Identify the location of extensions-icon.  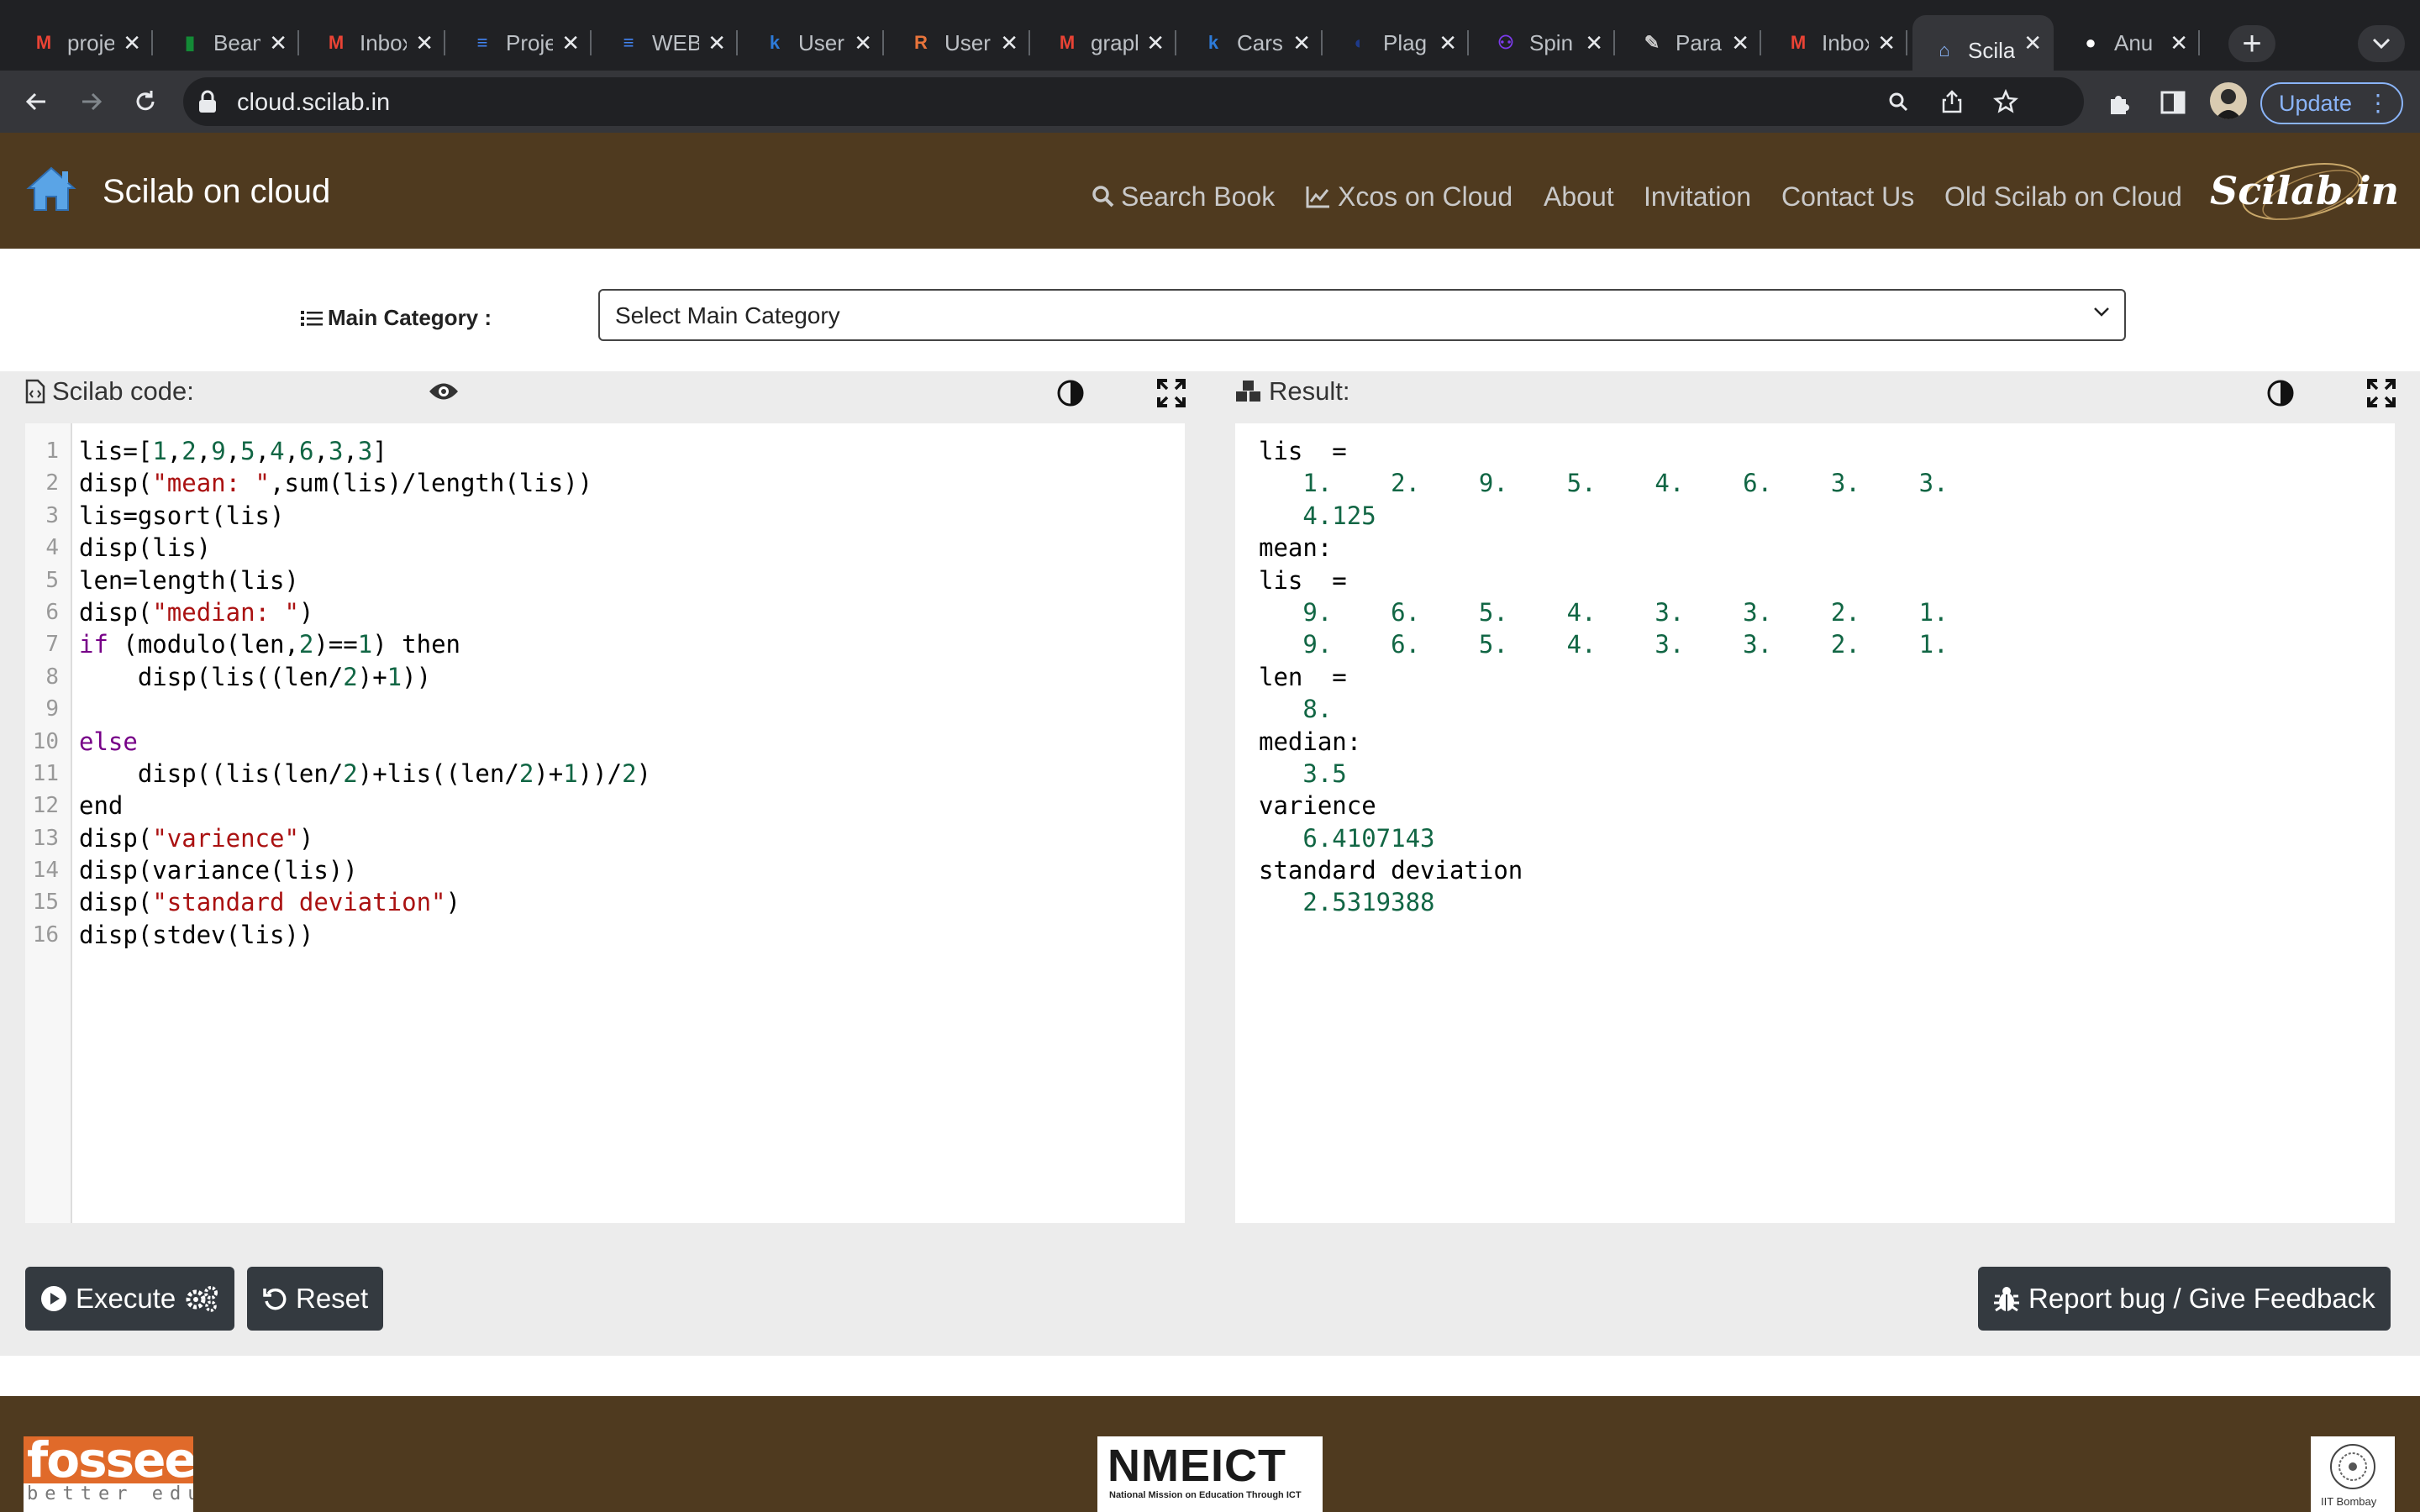
(2119, 102).